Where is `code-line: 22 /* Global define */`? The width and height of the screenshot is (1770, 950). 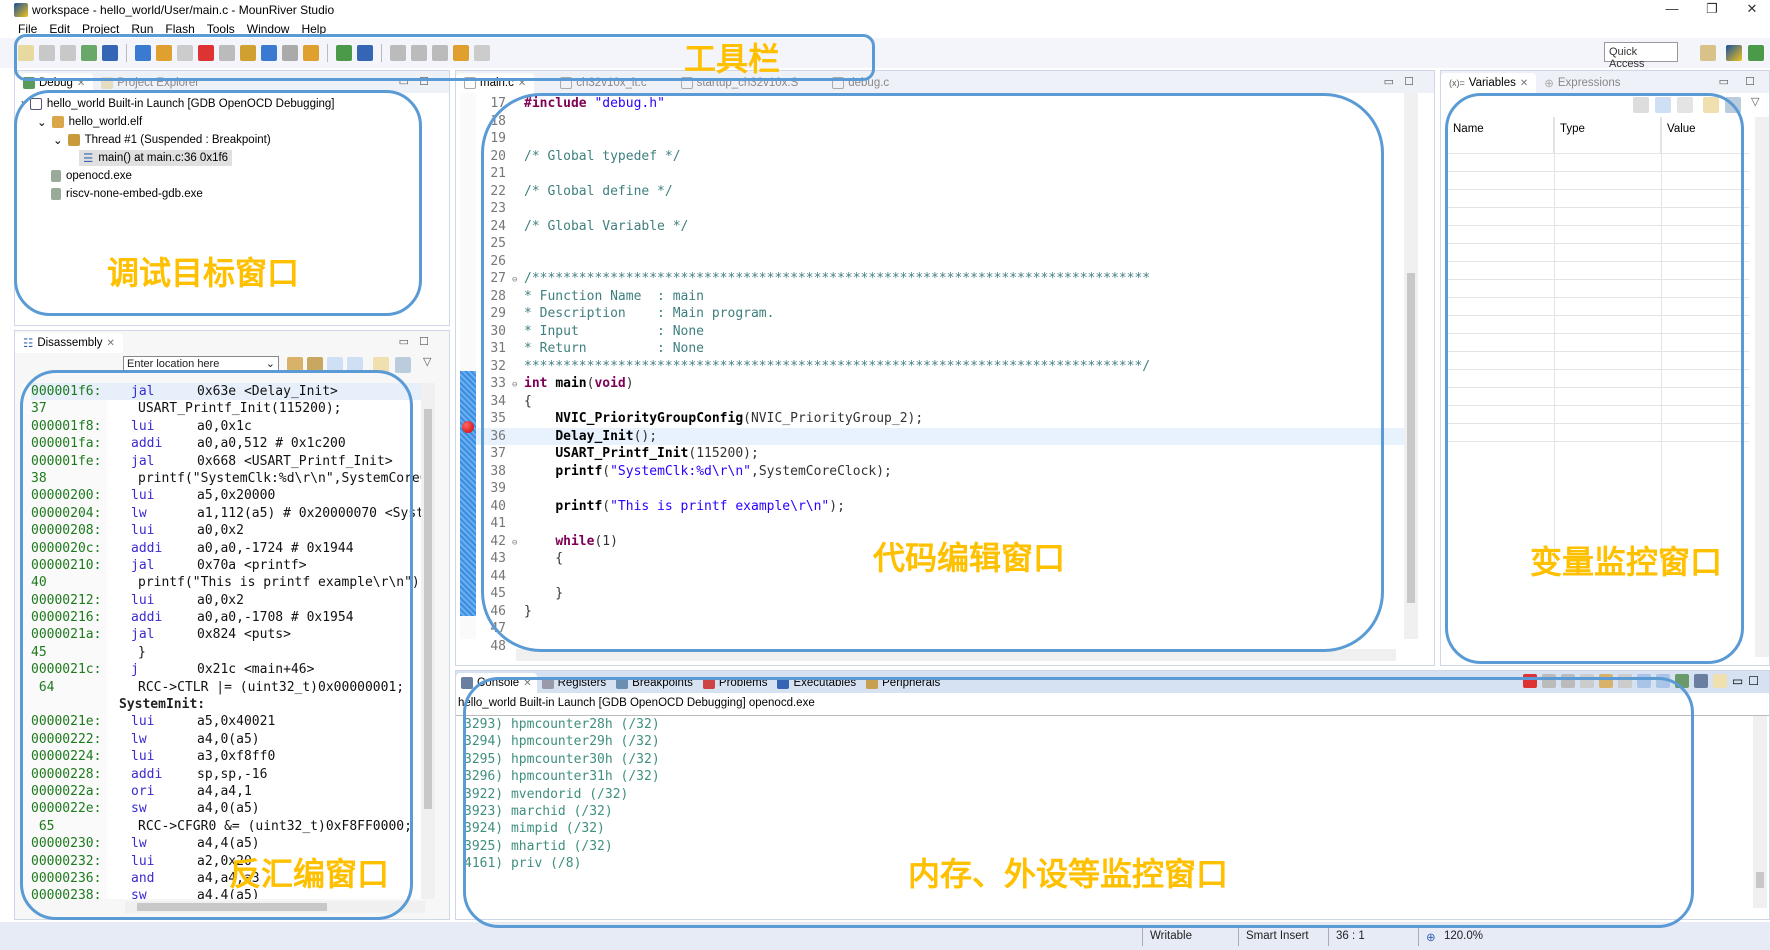 code-line: 22 /* Global define */ is located at coordinates (941, 192).